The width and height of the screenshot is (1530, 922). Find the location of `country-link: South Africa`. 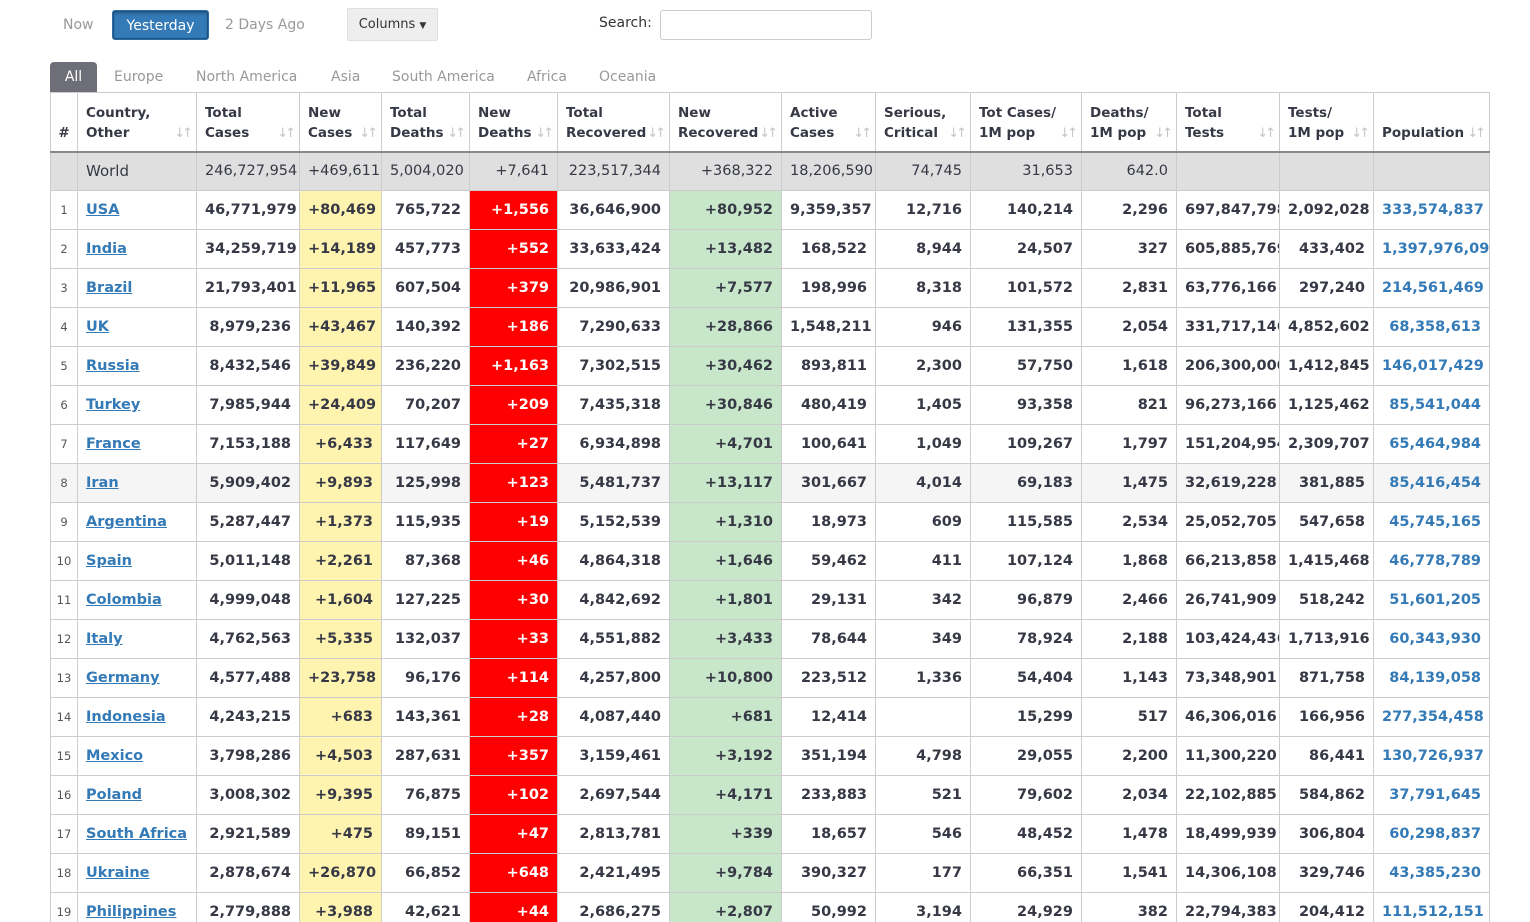

country-link: South Africa is located at coordinates (136, 834).